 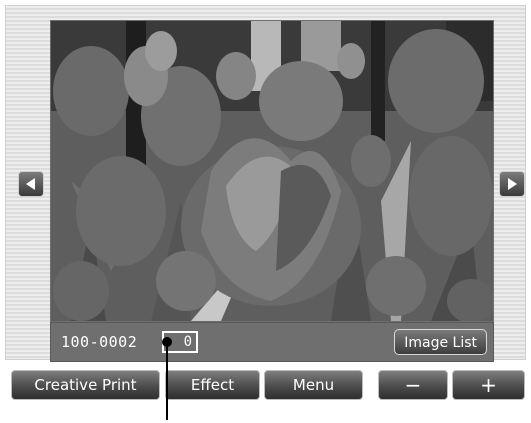 What do you see at coordinates (99, 342) in the screenshot?
I see `file-number: 100-0002` at bounding box center [99, 342].